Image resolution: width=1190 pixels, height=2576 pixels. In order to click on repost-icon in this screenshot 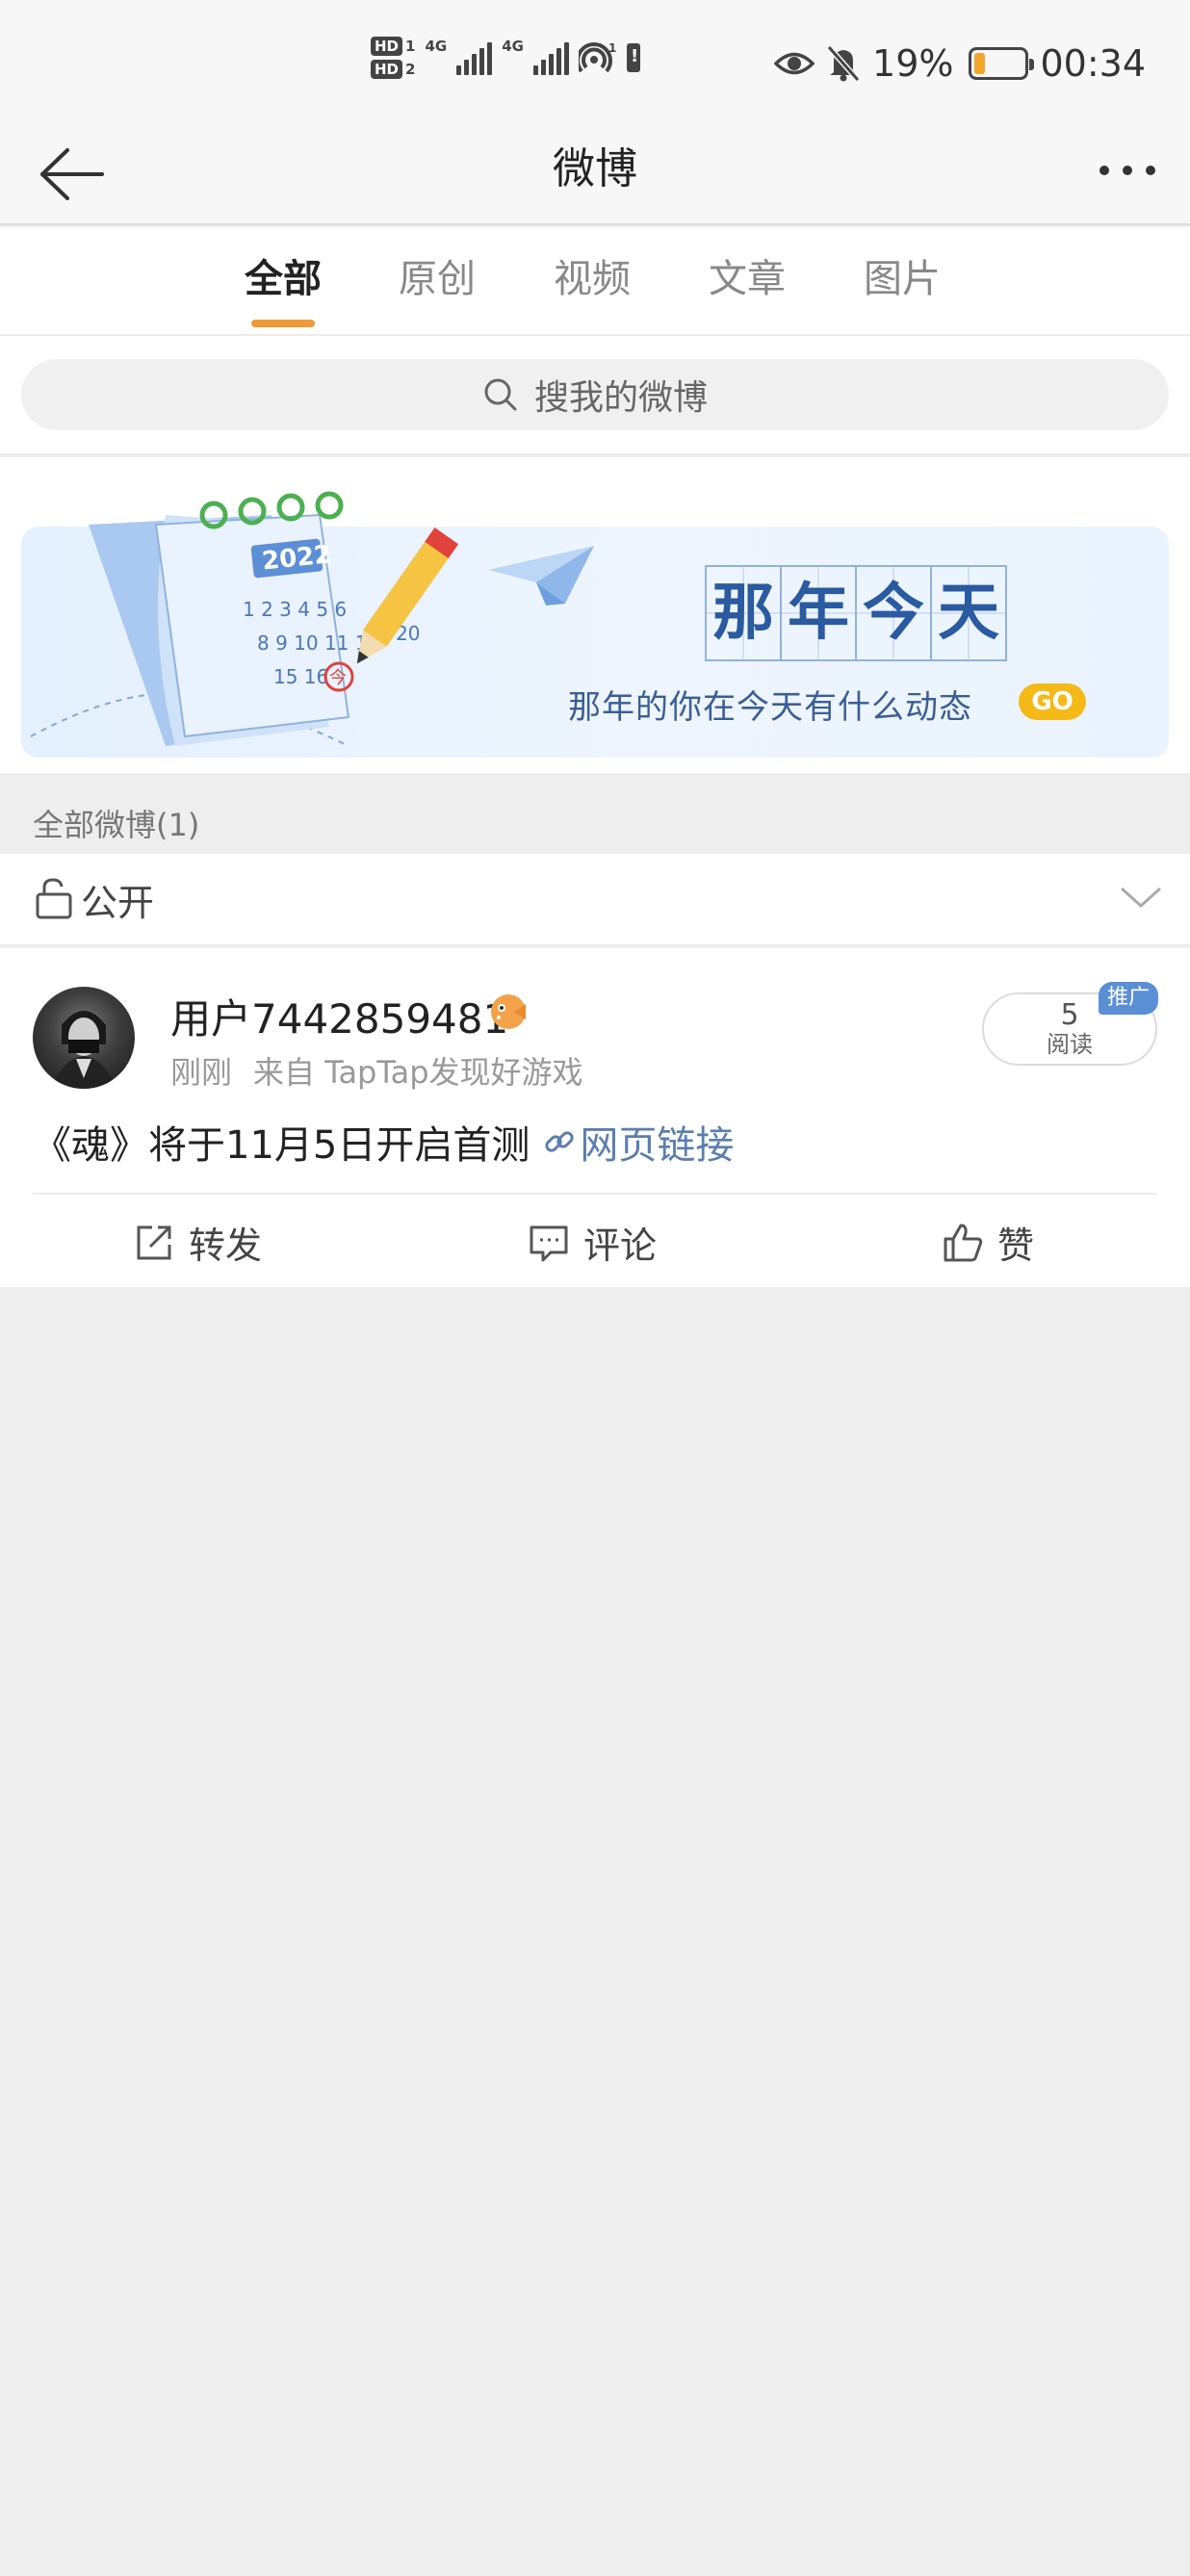, I will do `click(154, 1242)`.